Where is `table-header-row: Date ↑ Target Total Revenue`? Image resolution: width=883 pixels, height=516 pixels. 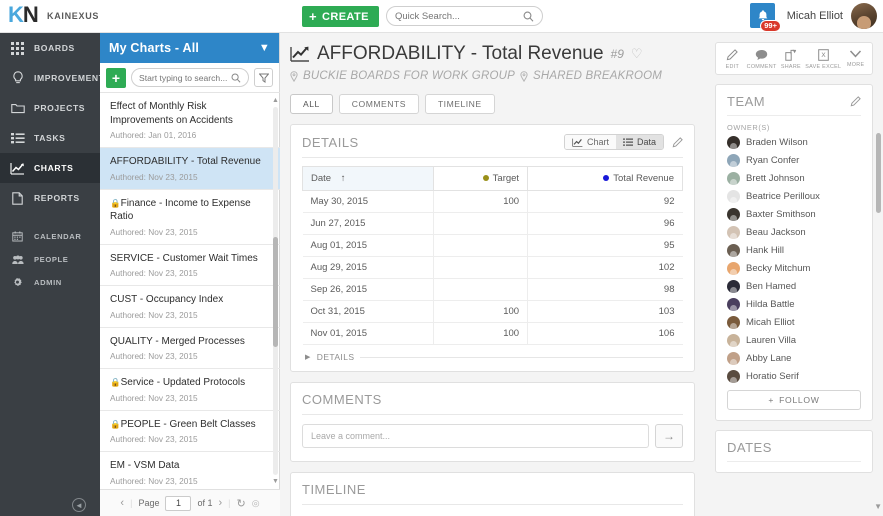 table-header-row: Date ↑ Target Total Revenue is located at coordinates (492, 178).